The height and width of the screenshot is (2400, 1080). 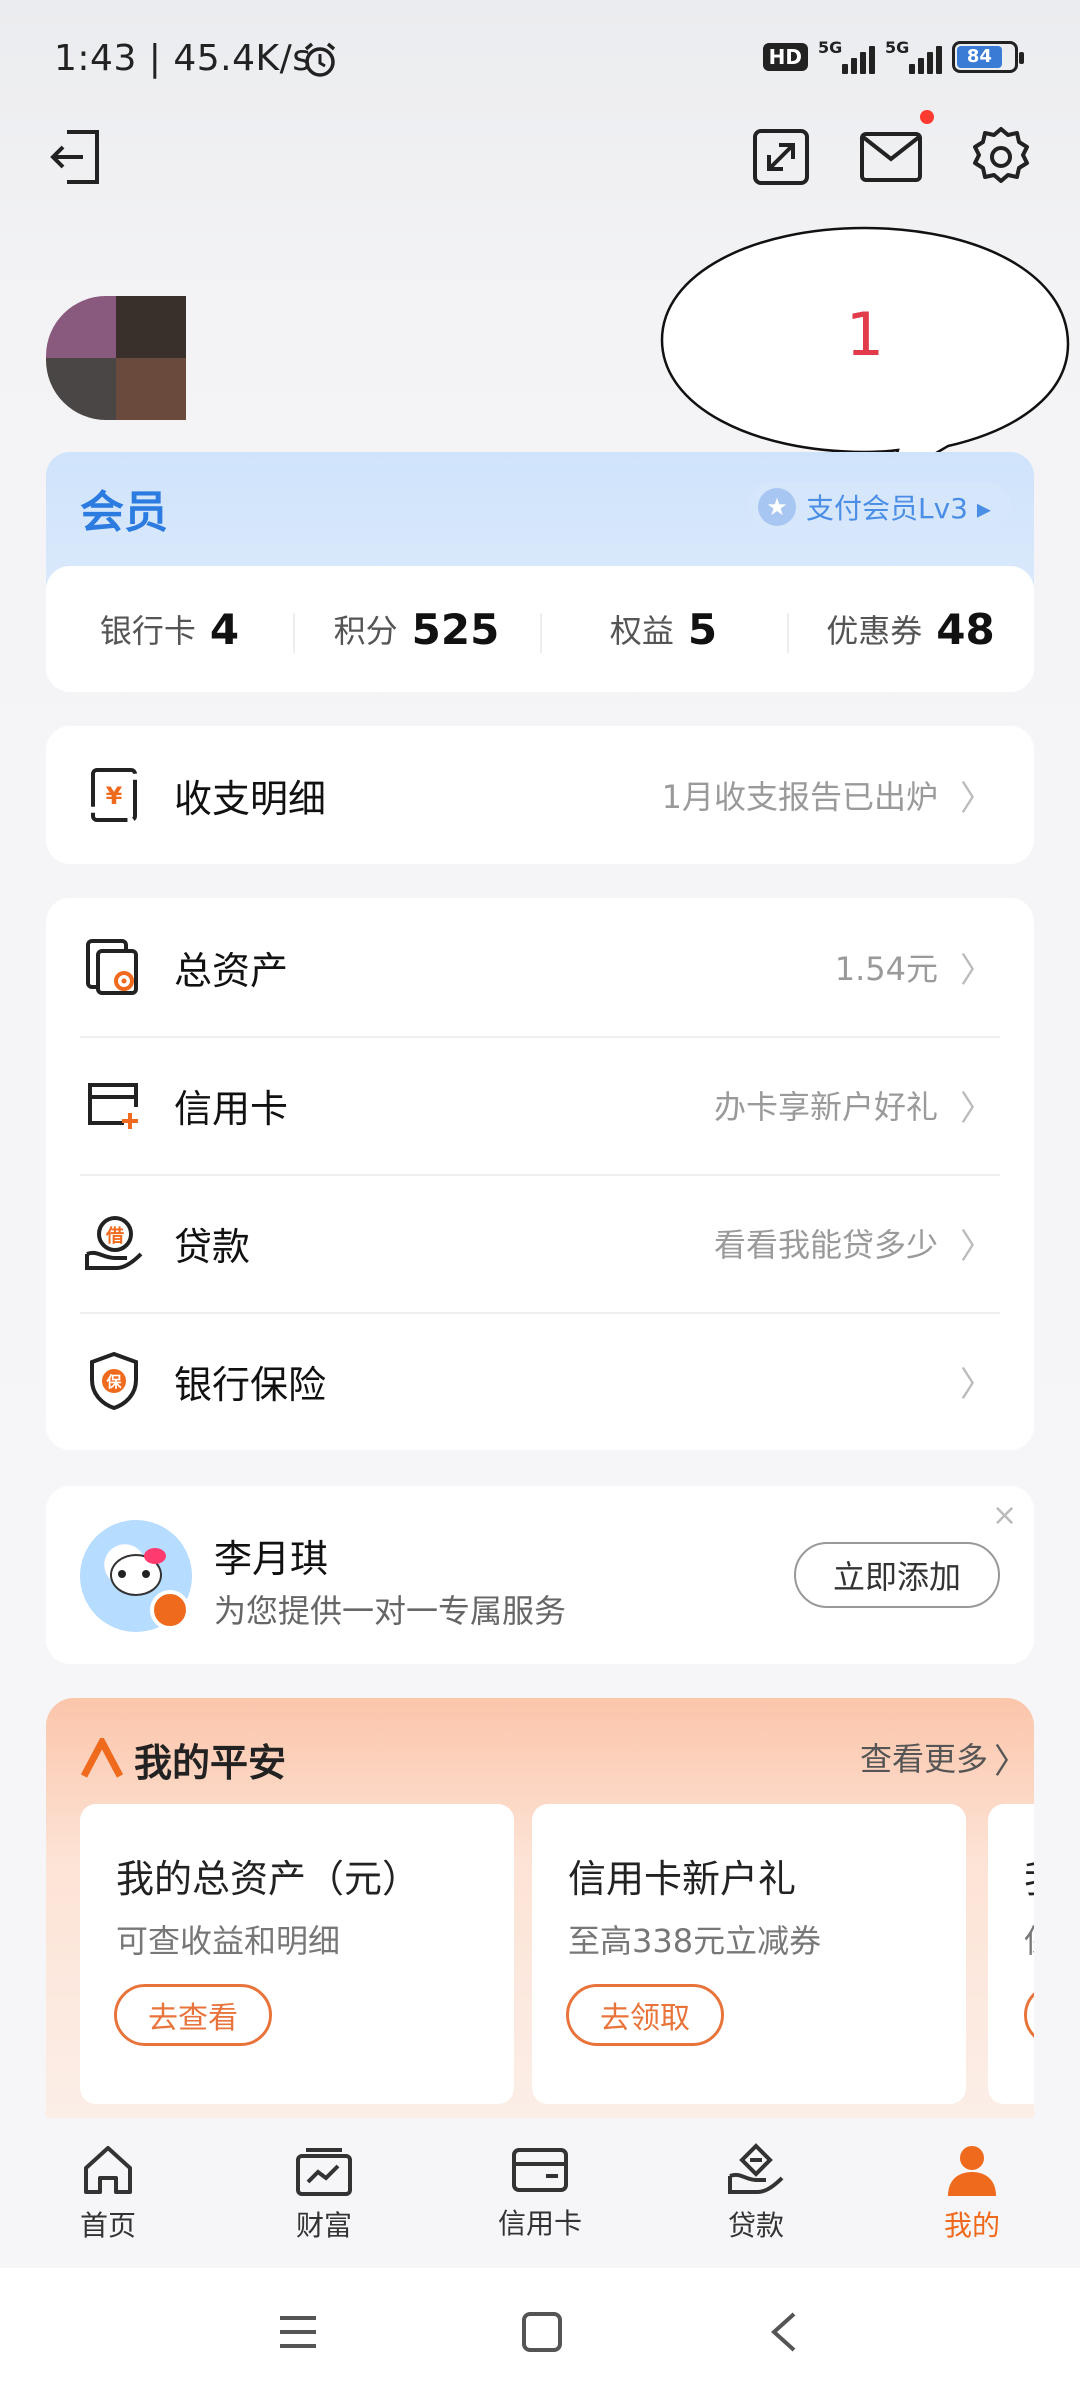 I want to click on person-icon, so click(x=972, y=2171).